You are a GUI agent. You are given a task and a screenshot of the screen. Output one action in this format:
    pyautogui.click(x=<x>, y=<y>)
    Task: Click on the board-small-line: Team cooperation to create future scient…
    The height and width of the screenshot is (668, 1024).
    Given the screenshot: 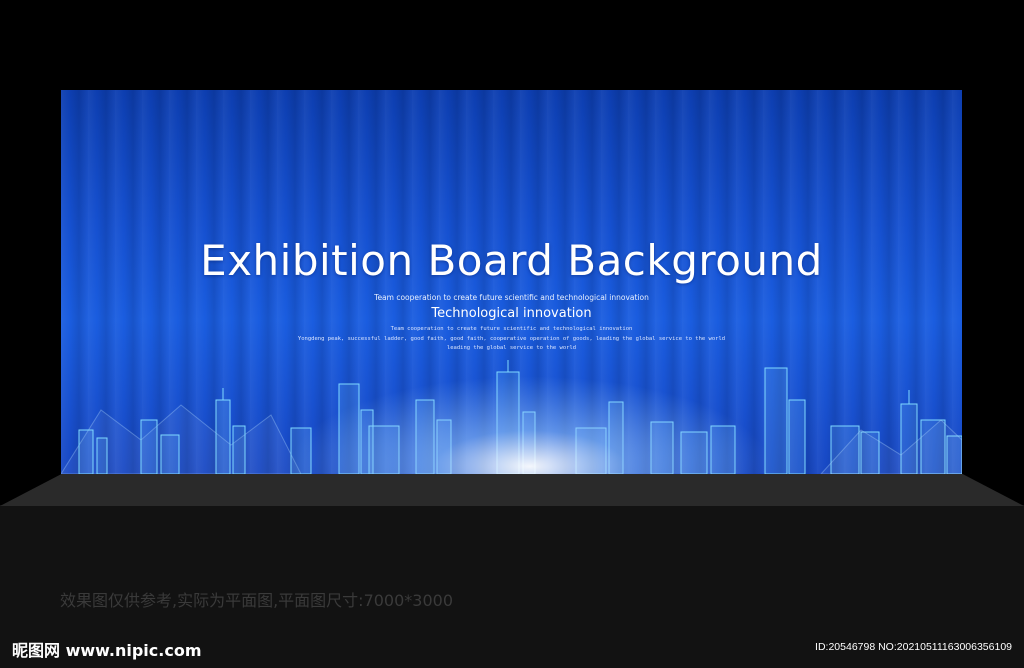 What is the action you would take?
    pyautogui.click(x=511, y=329)
    